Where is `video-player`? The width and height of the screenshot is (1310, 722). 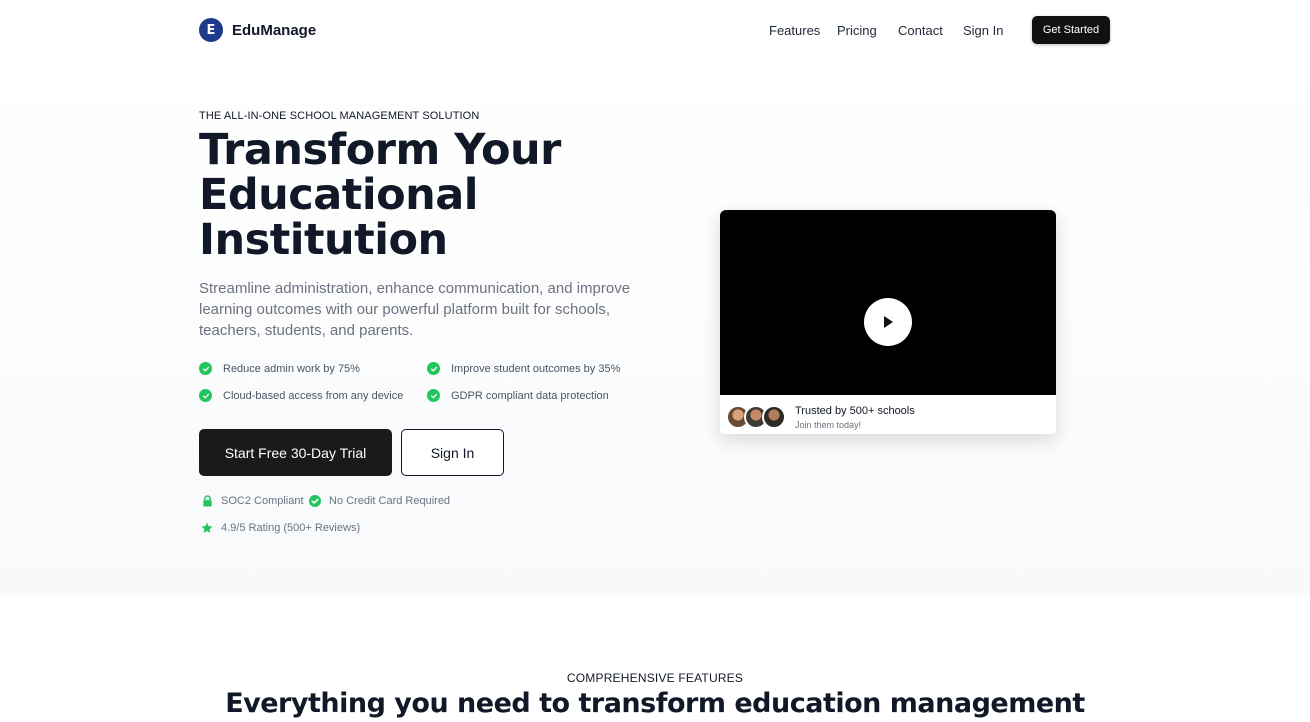
video-player is located at coordinates (888, 302).